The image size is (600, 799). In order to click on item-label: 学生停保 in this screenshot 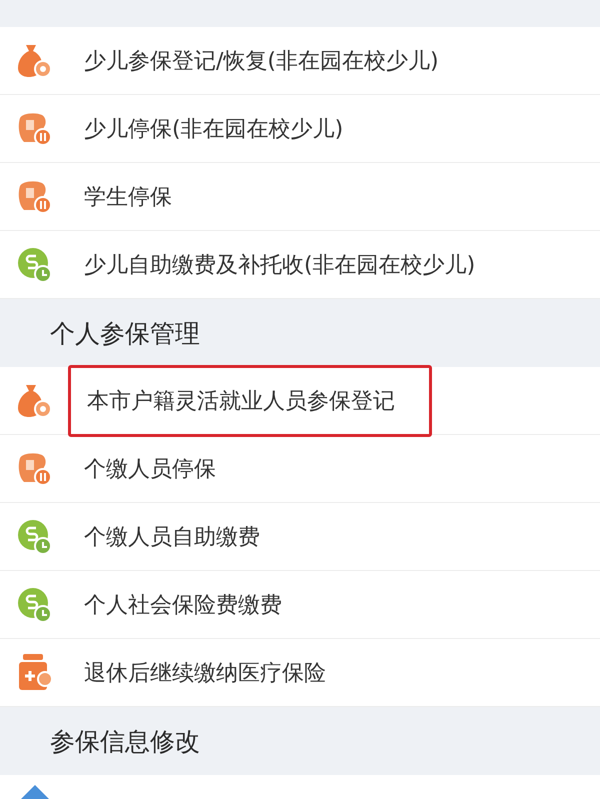, I will do `click(128, 198)`.